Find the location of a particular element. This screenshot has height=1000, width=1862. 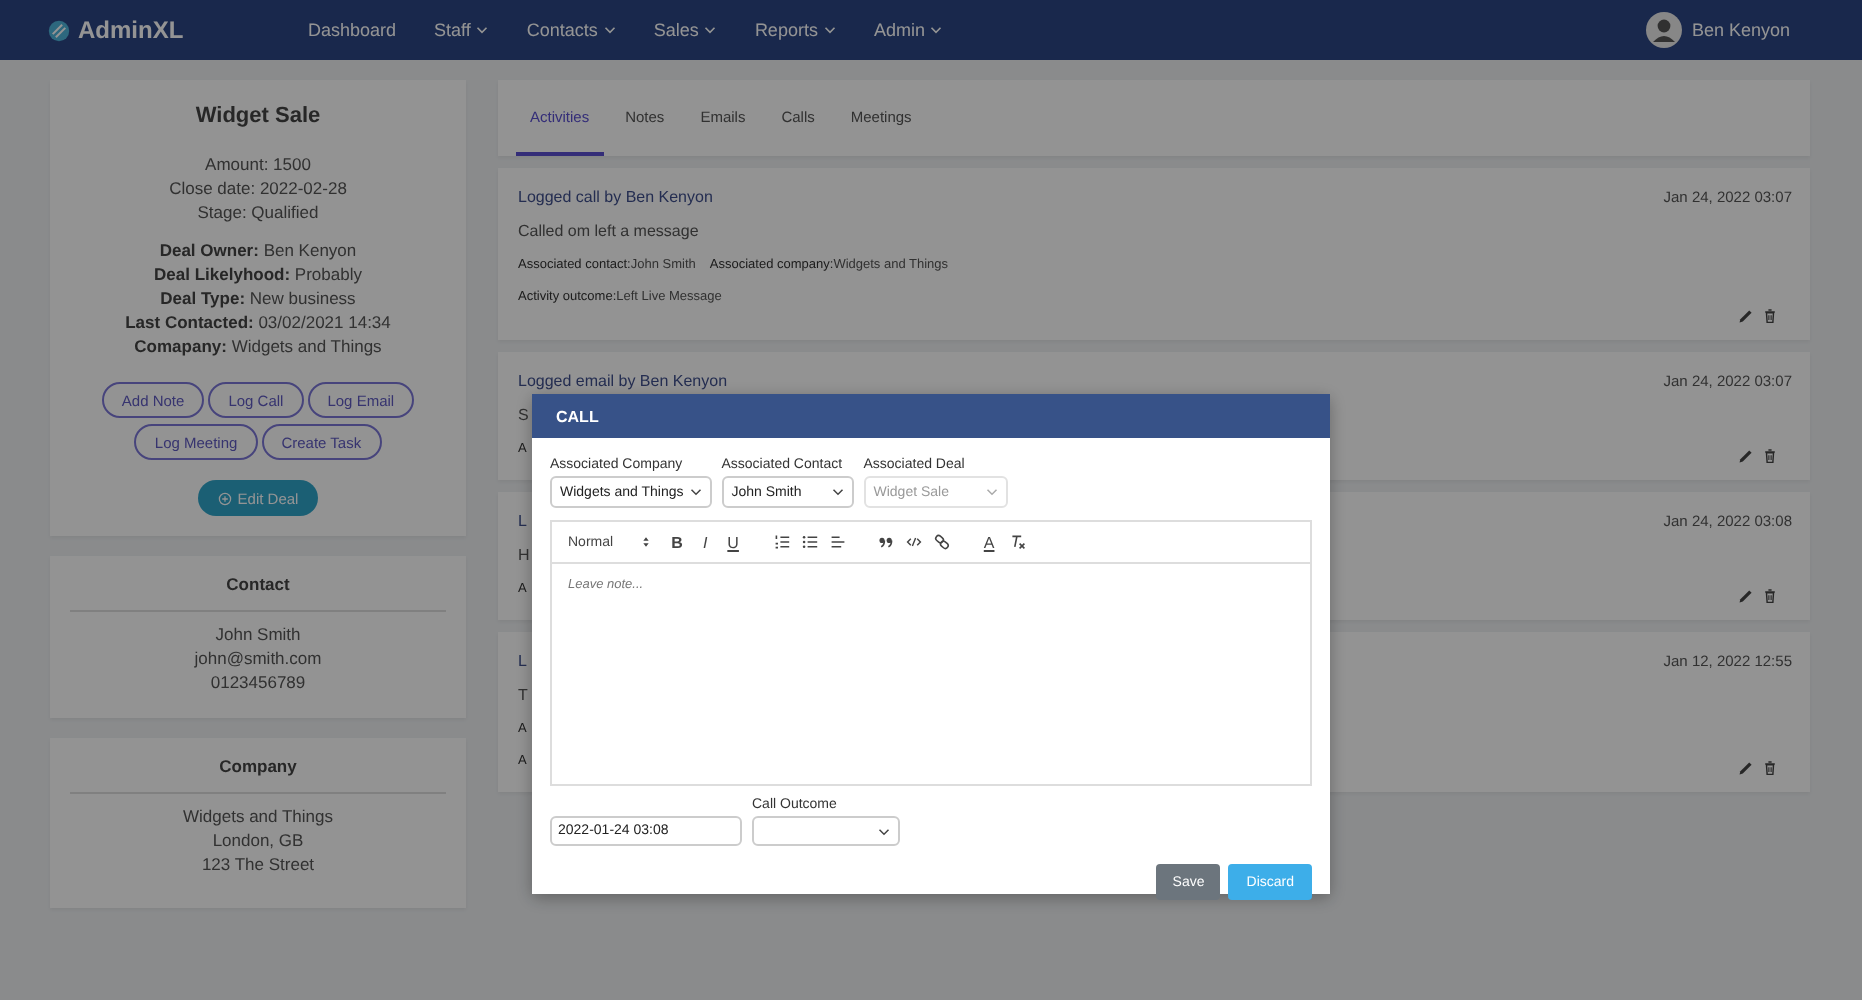

deal-detail-text: Deal Likelyhood: Probably is located at coordinates (258, 274).